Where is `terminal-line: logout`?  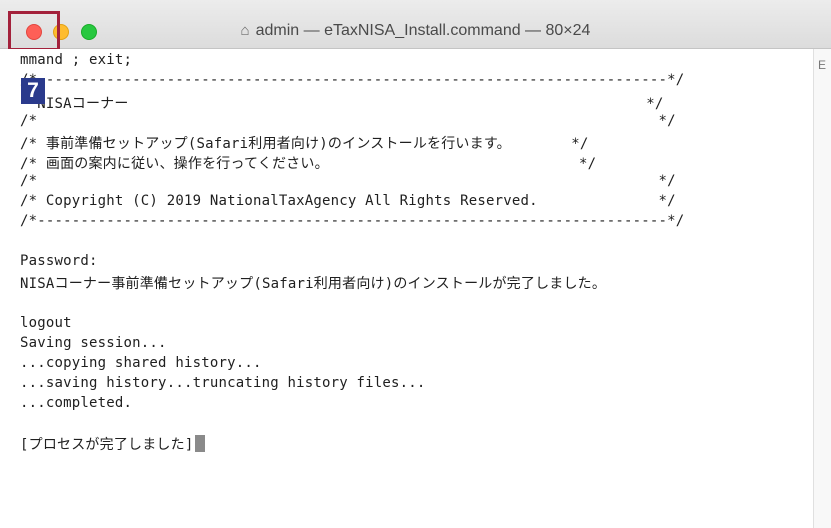
terminal-line: logout is located at coordinates (46, 323).